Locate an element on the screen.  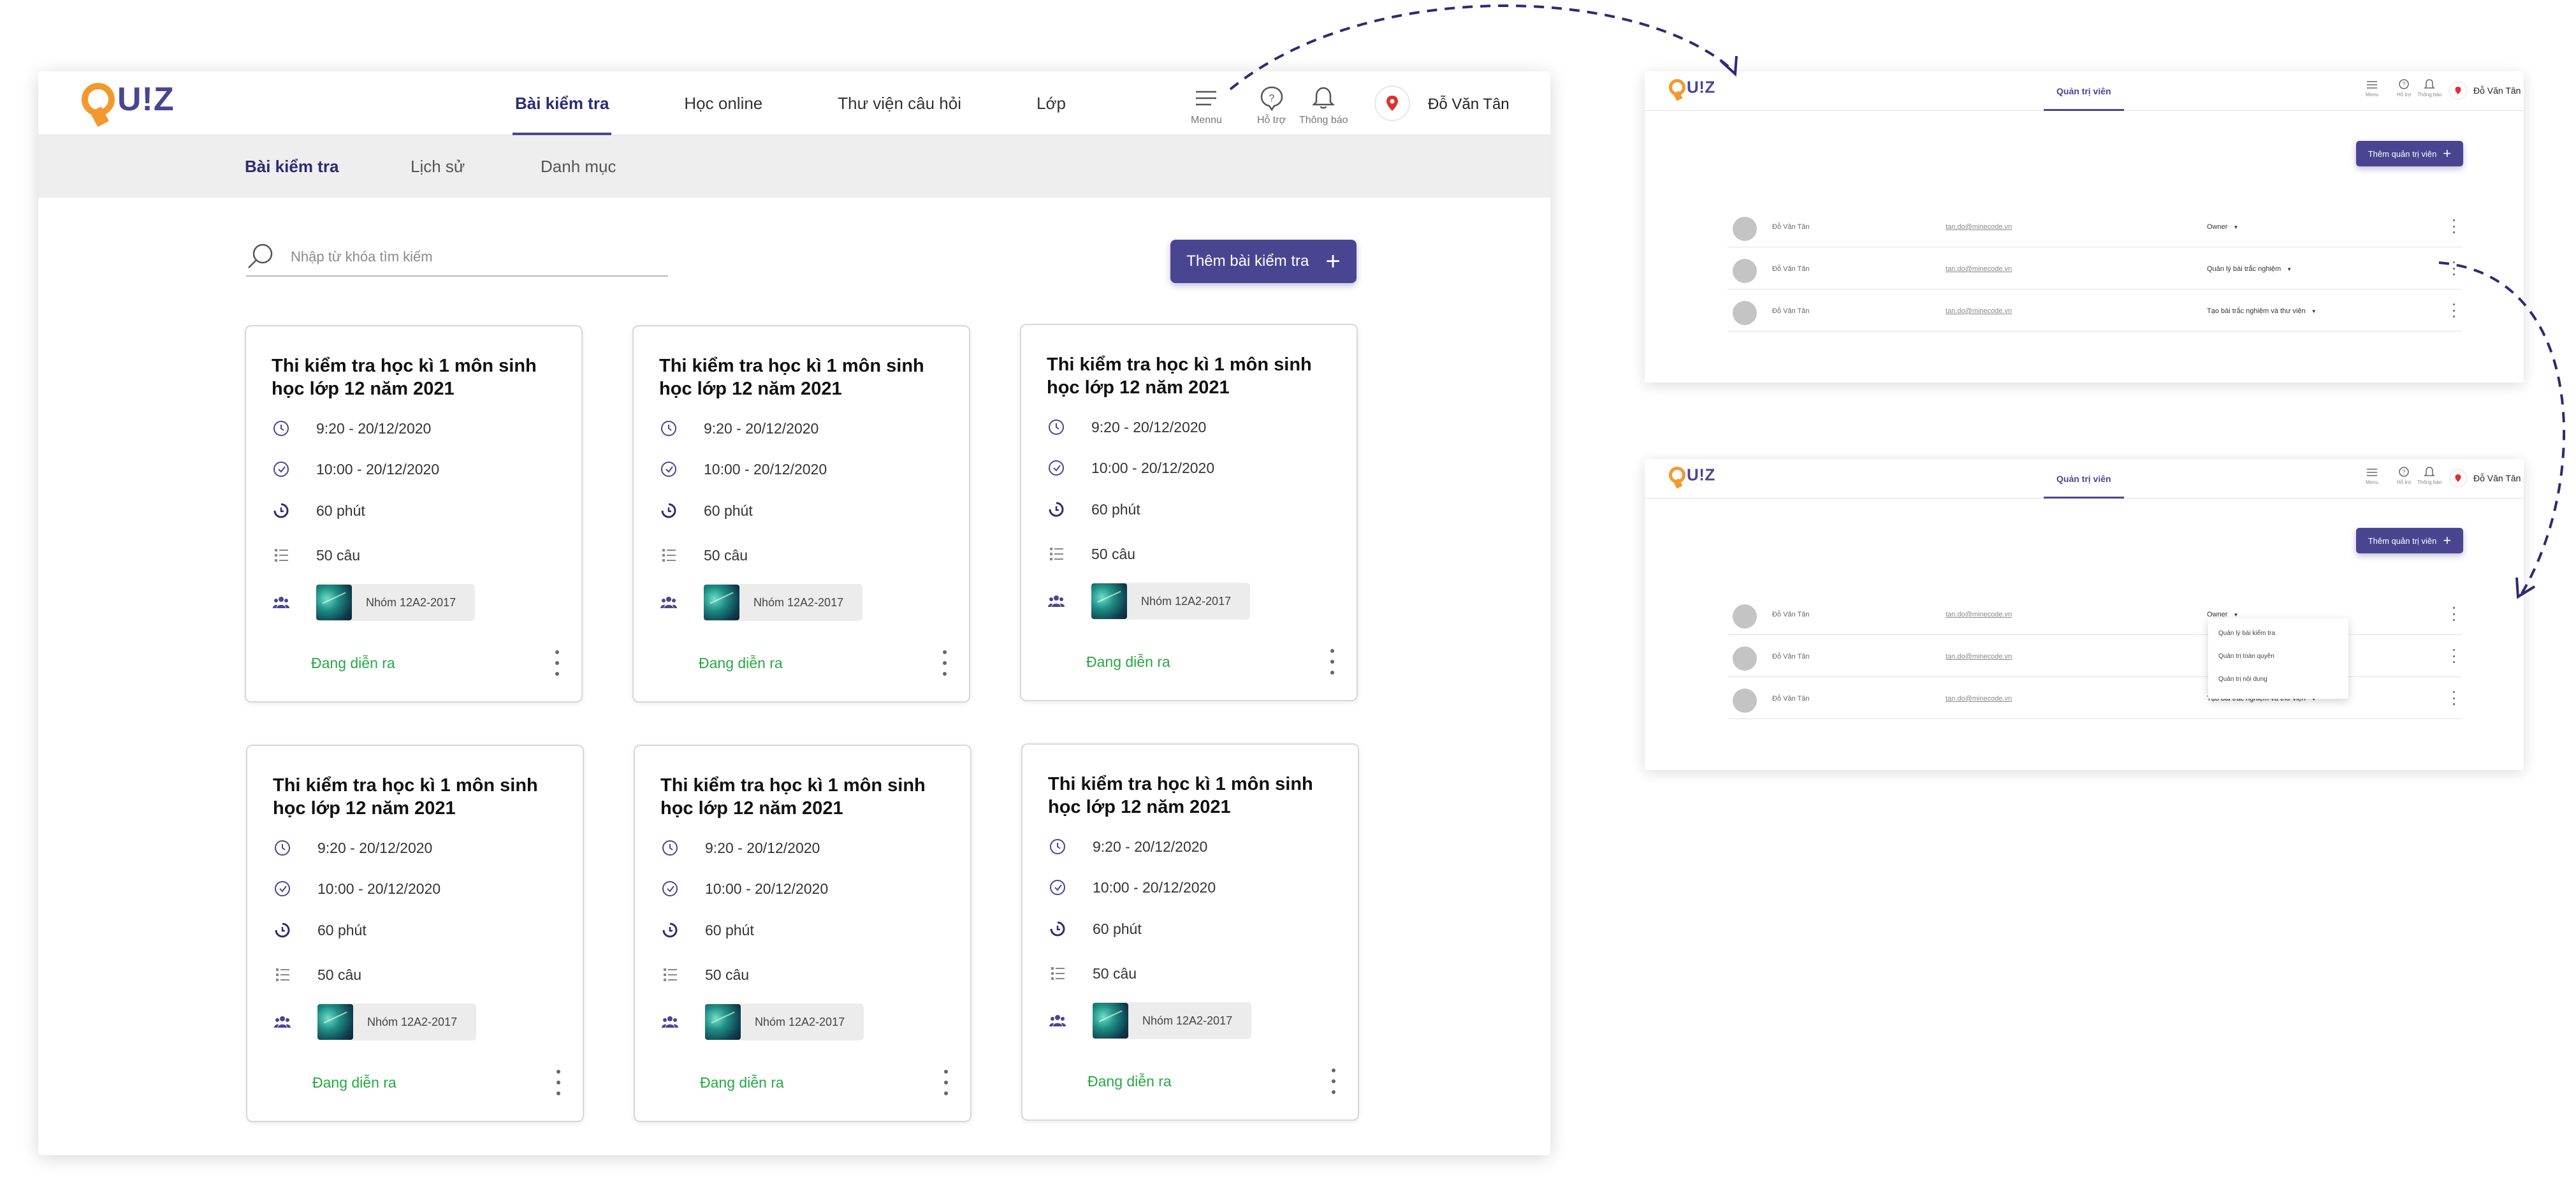
flow-arrow-menu-to-admin is located at coordinates (1482, 47).